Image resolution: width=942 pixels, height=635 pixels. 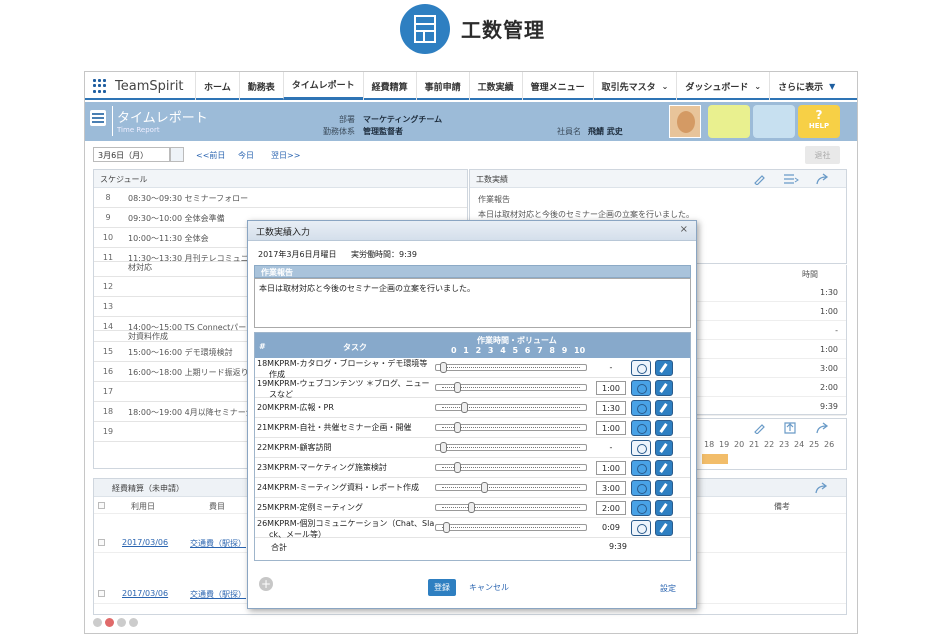 What do you see at coordinates (806, 86) in the screenshot?
I see `tab-more: さらに表示 ▼` at bounding box center [806, 86].